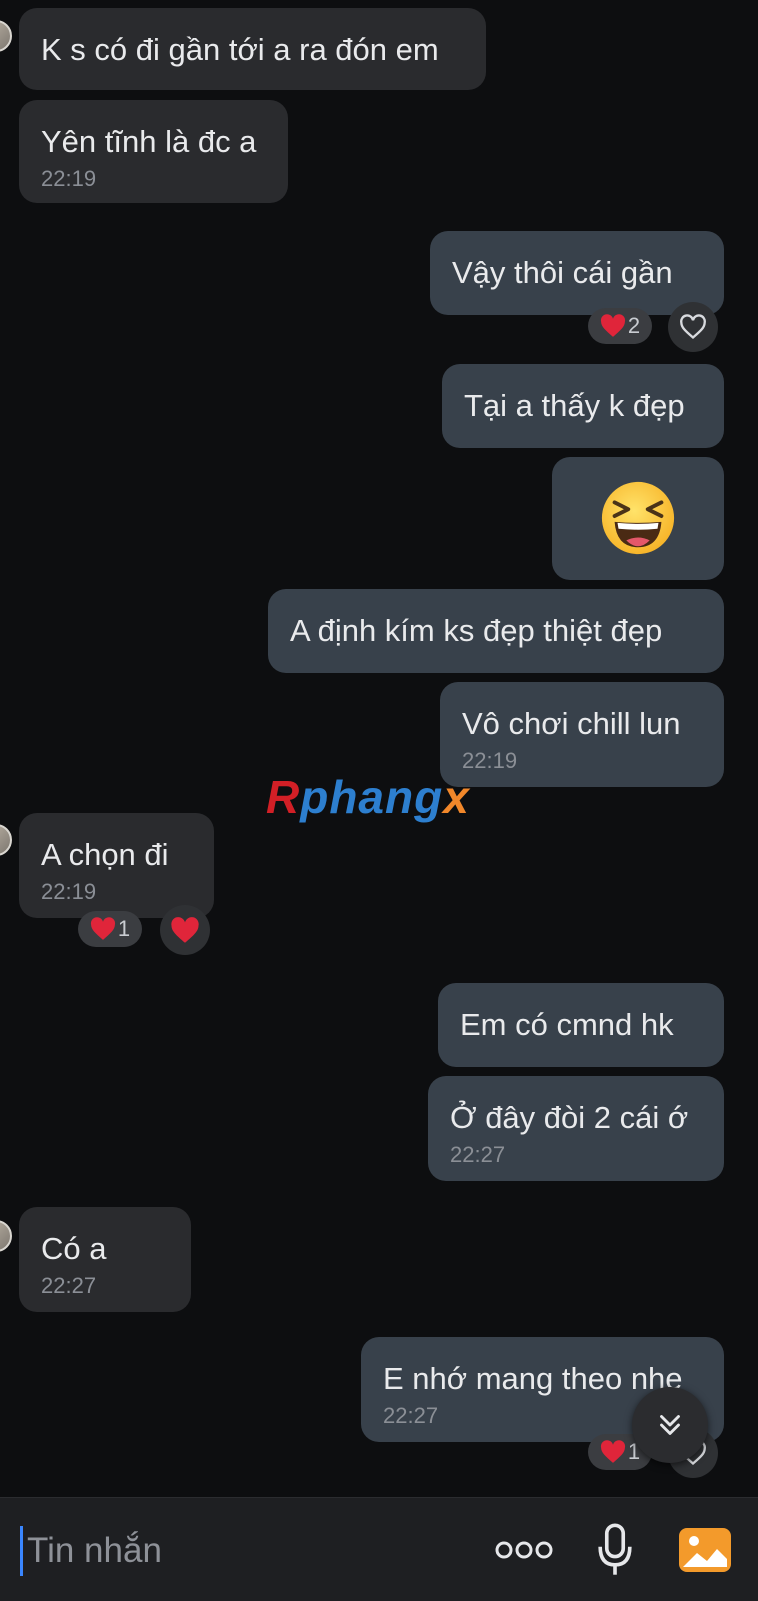 The width and height of the screenshot is (758, 1601). I want to click on message-text: Ở đây đòi 2 cái ớ, so click(569, 1117).